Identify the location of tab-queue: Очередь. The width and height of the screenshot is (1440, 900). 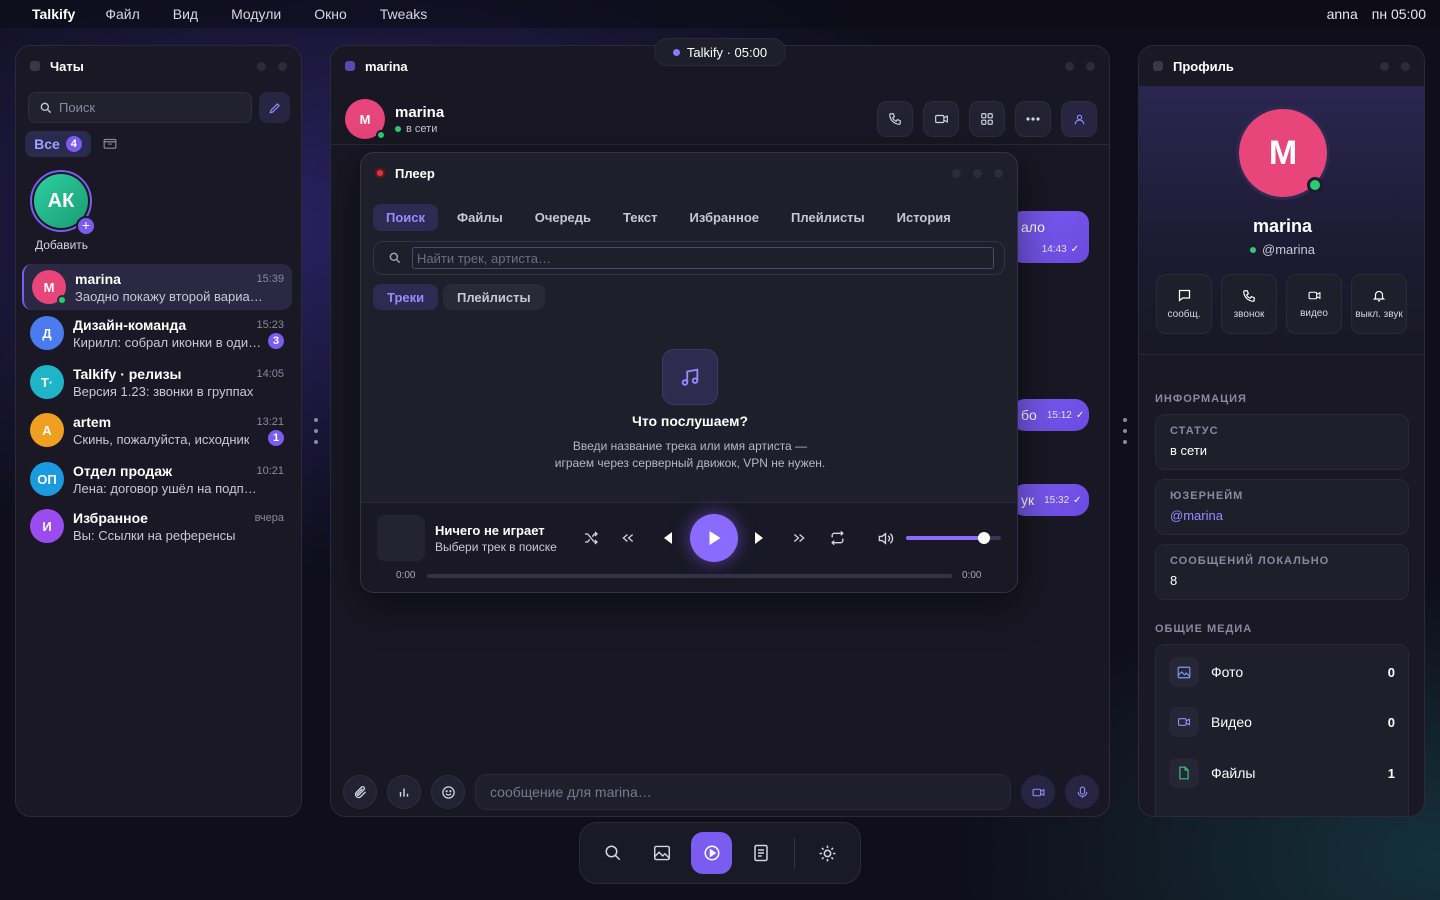
(563, 217).